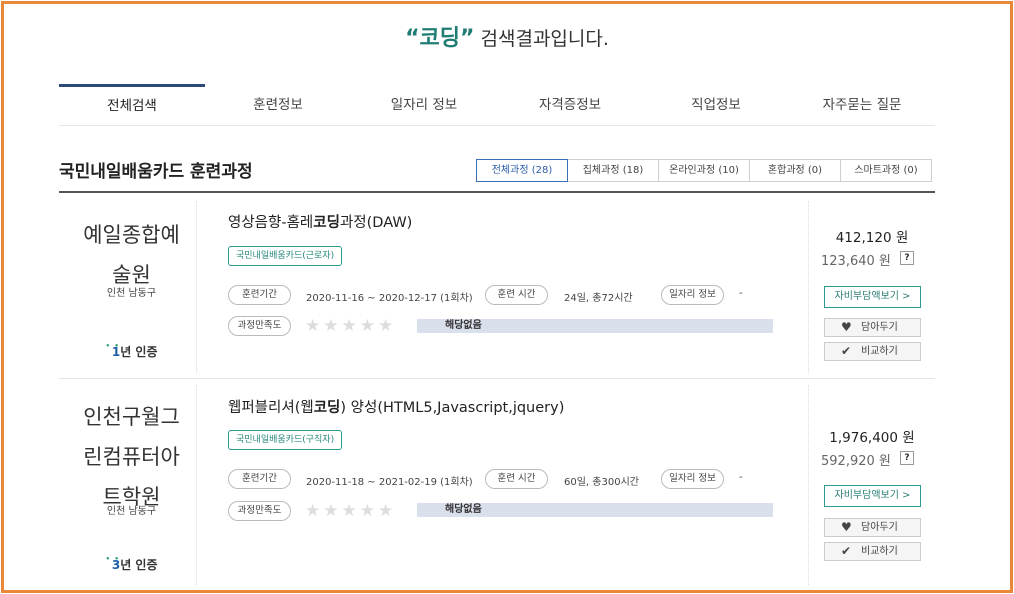 The height and width of the screenshot is (594, 1014). Describe the element at coordinates (808, 485) in the screenshot. I see `card-divider` at that location.